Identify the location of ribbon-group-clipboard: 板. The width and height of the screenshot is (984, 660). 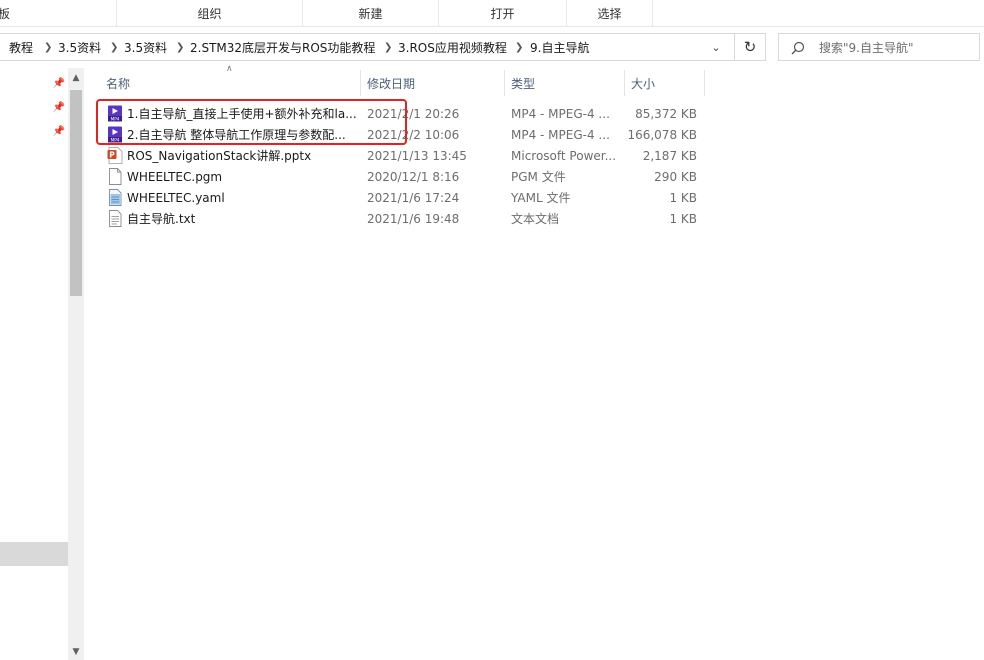
(58, 13).